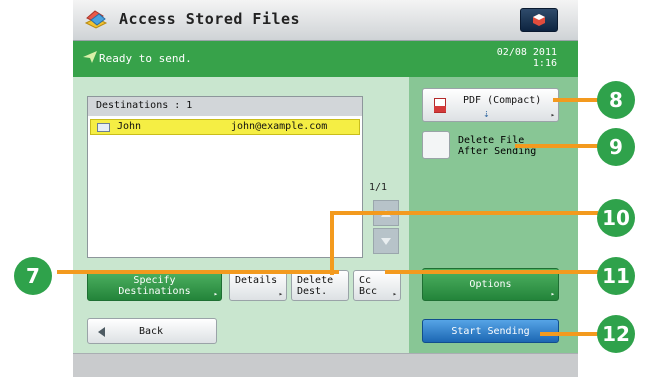 This screenshot has height=377, width=649. Describe the element at coordinates (616, 147) in the screenshot. I see `callout-9: 9` at that location.